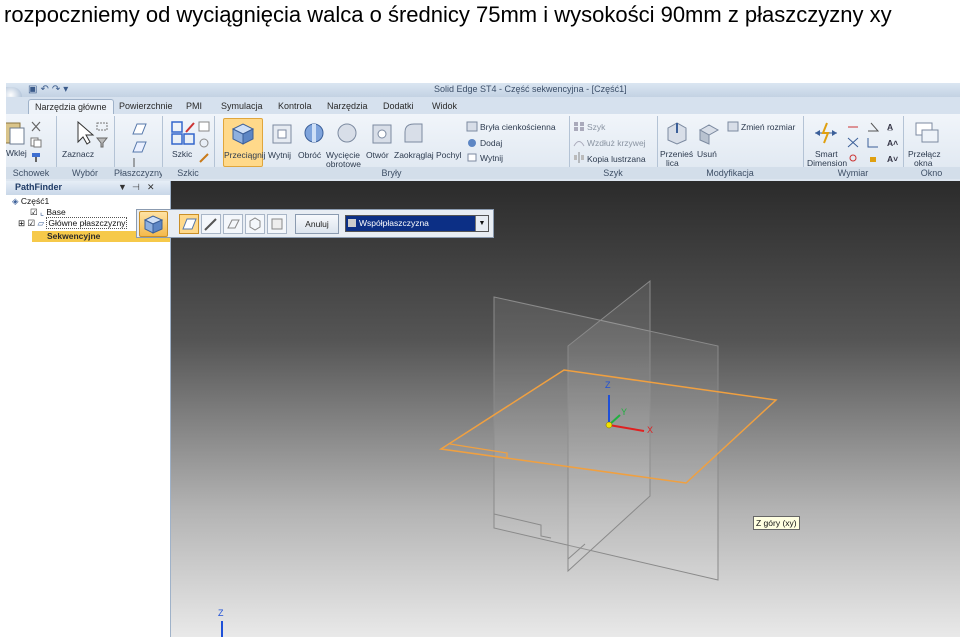 The height and width of the screenshot is (637, 960). What do you see at coordinates (211, 224) in the screenshot?
I see `draw-profile-button` at bounding box center [211, 224].